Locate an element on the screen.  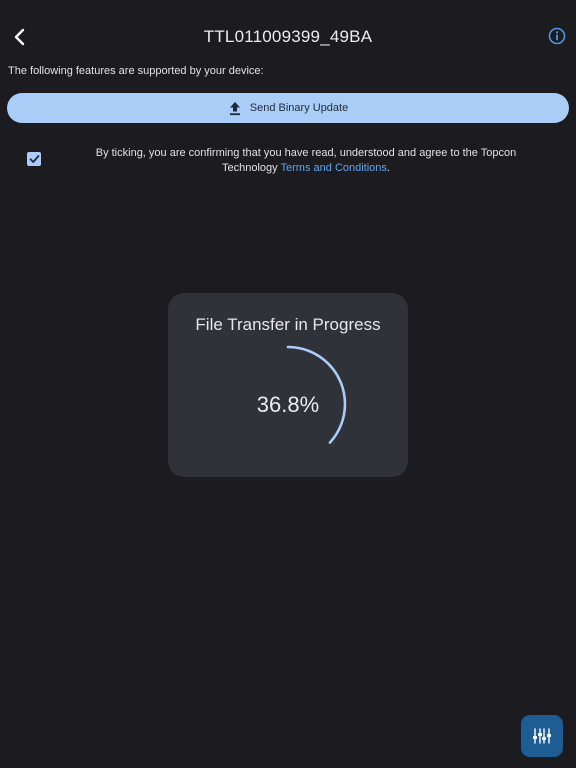
terms-agreement-suffix: . is located at coordinates (388, 168).